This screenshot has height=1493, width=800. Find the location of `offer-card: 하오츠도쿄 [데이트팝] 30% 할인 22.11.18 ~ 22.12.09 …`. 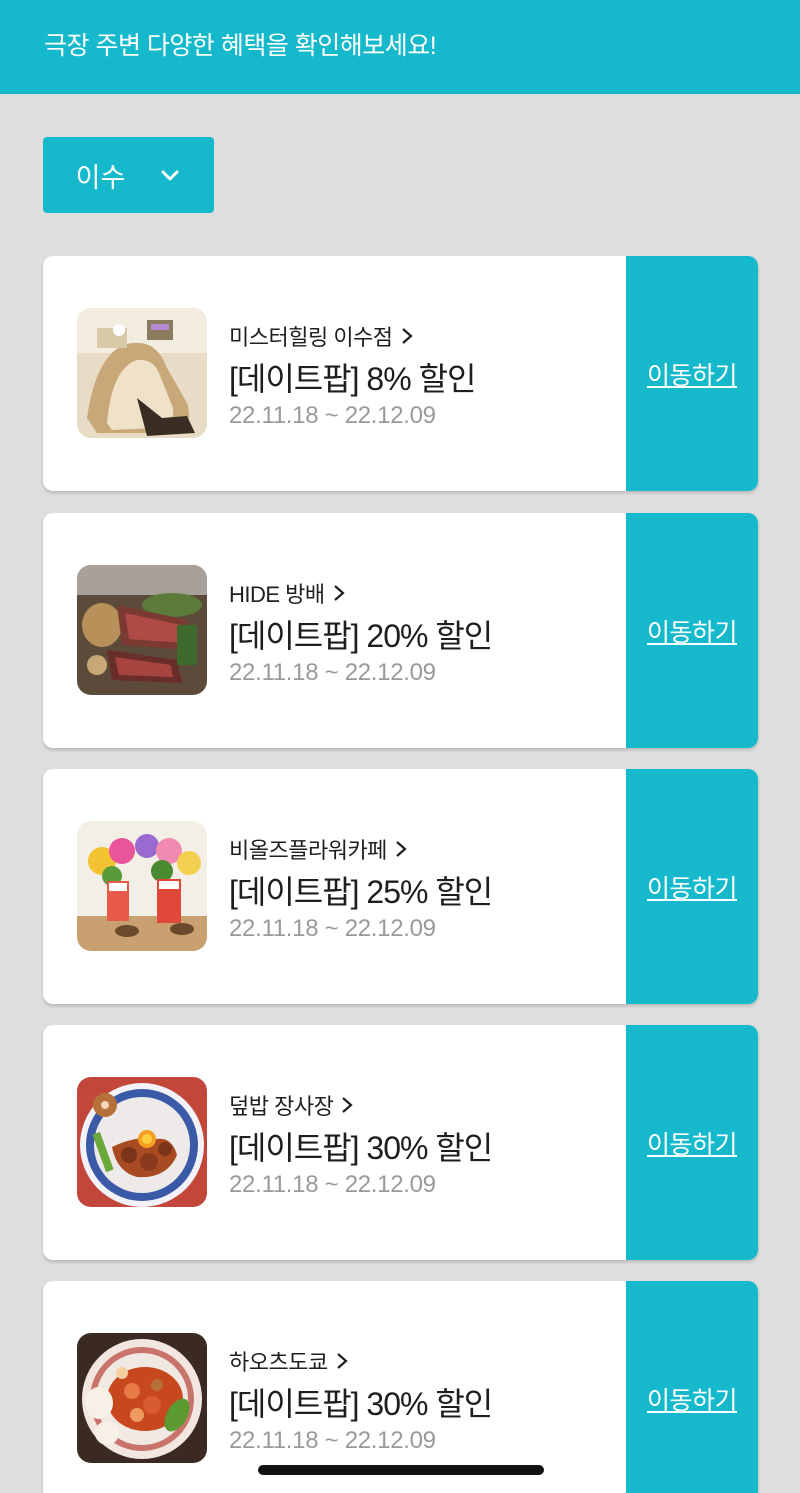

offer-card: 하오츠도쿄 [데이트팝] 30% 할인 22.11.18 ~ 22.12.09 … is located at coordinates (400, 1387).